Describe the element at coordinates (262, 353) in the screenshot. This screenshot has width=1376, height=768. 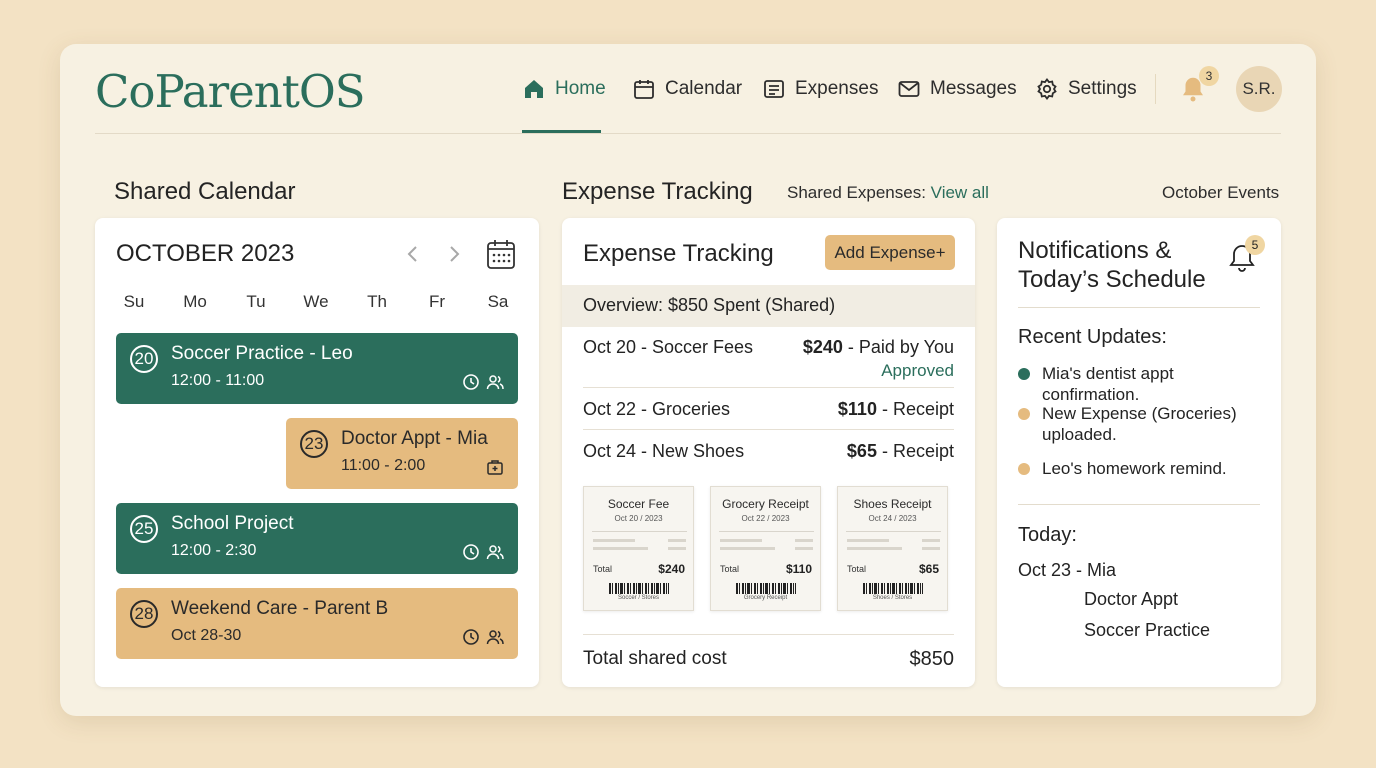
I see `event-title: Soccer Practice - Leo` at that location.